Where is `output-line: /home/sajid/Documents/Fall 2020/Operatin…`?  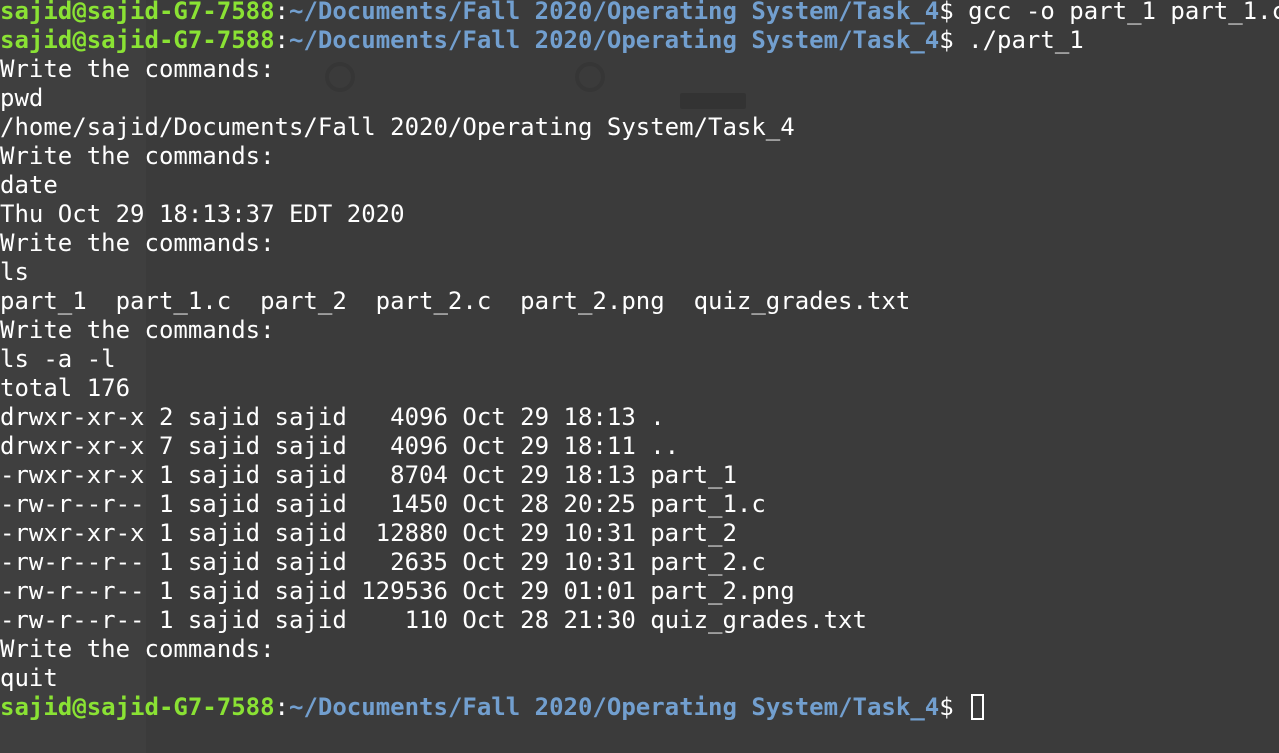 output-line: /home/sajid/Documents/Fall 2020/Operatin… is located at coordinates (397, 127).